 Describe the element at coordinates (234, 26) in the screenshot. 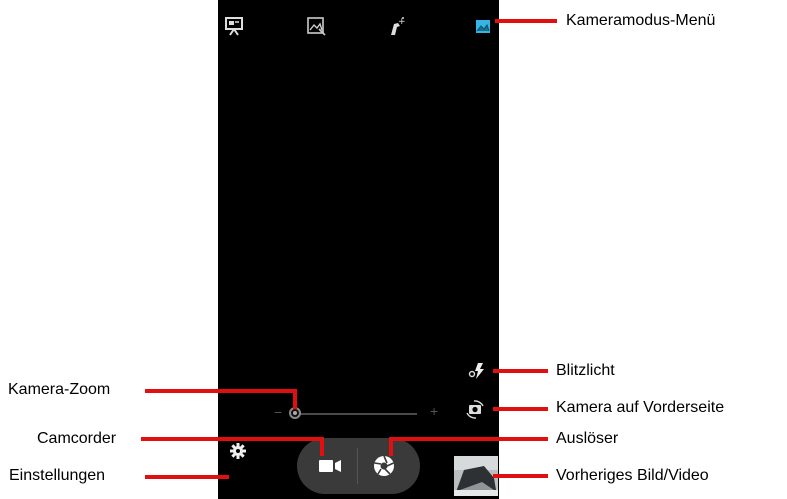

I see `presentation-mode-icon` at that location.